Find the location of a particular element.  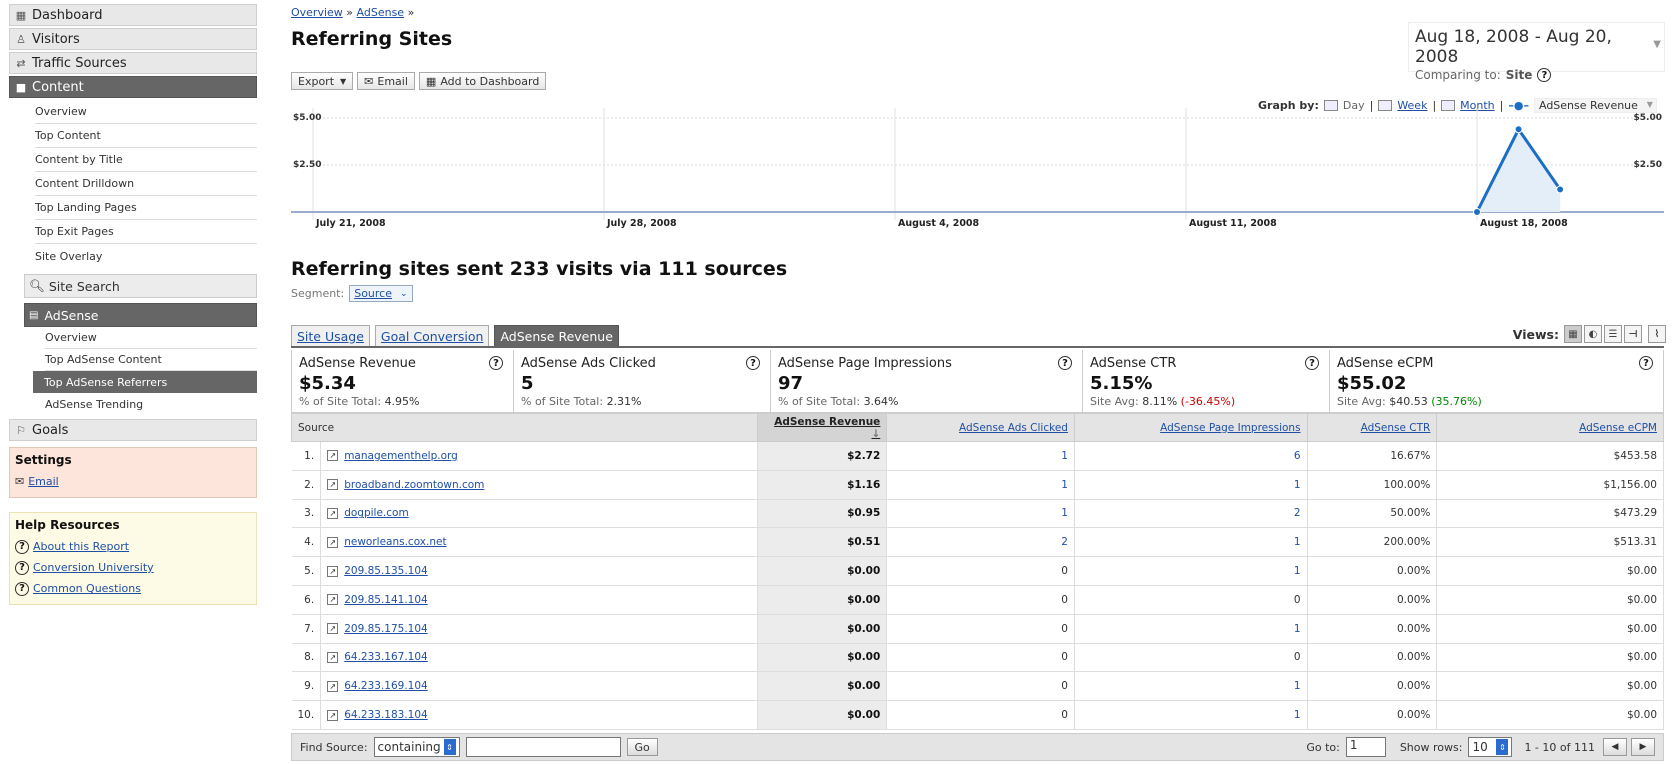

prev-page-button: ◀ is located at coordinates (1615, 747).